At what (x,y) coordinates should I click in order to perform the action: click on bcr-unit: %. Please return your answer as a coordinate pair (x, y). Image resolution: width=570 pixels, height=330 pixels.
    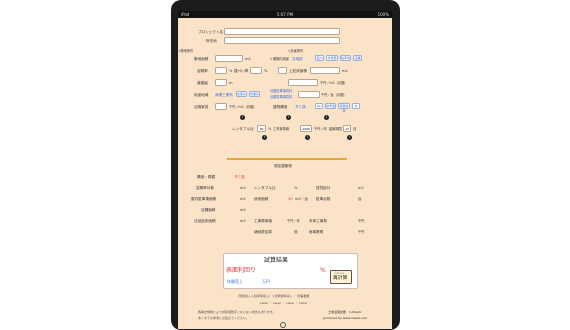
    Looking at the image, I should click on (266, 71).